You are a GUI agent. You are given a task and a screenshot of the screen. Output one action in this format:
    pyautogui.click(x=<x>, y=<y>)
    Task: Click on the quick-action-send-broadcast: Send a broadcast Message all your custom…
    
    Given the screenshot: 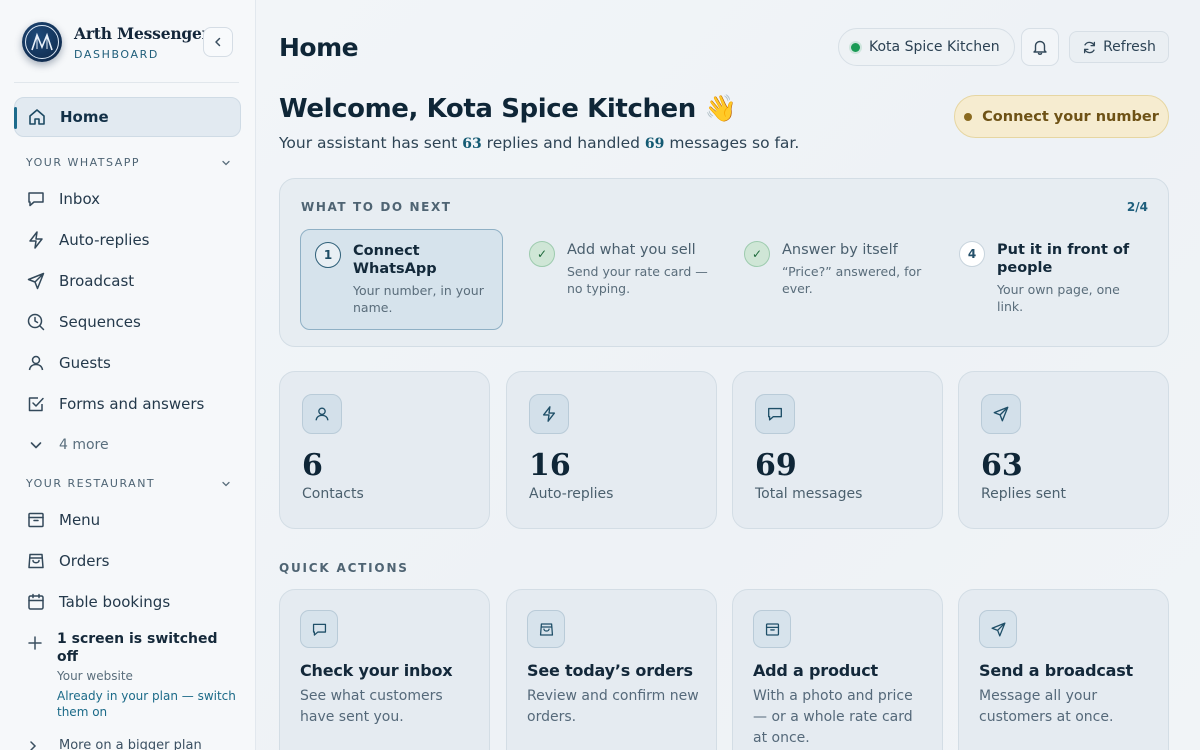 What is the action you would take?
    pyautogui.click(x=1063, y=669)
    